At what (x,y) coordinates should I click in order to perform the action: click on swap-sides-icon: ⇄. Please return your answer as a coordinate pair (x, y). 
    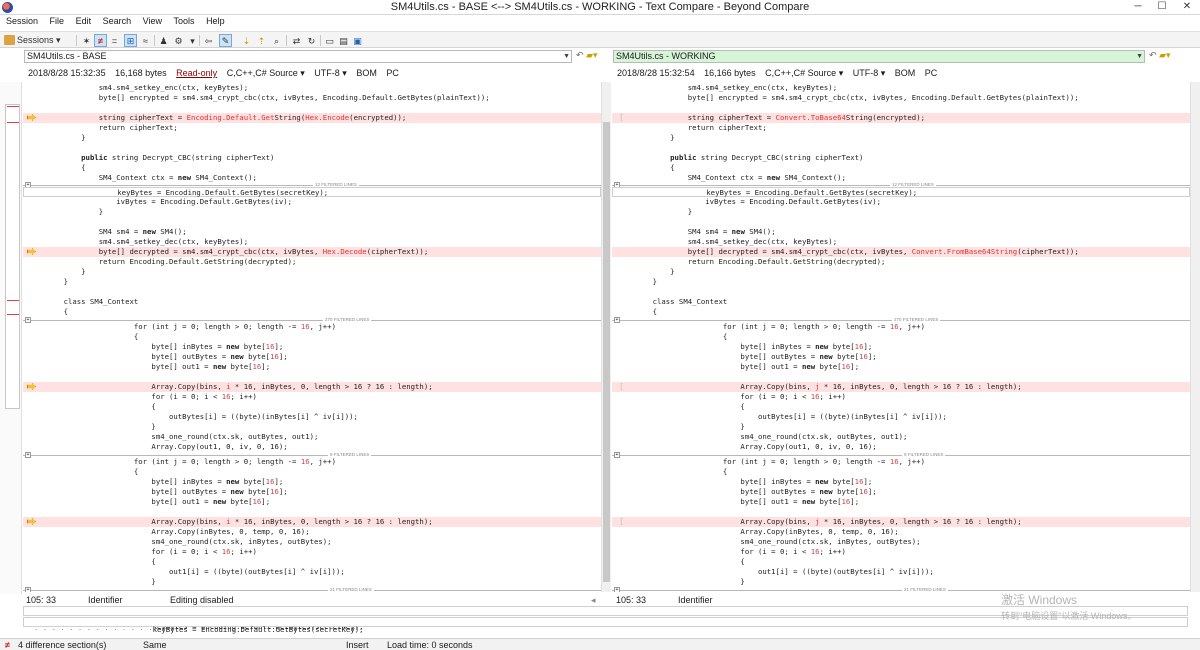
    Looking at the image, I should click on (296, 40).